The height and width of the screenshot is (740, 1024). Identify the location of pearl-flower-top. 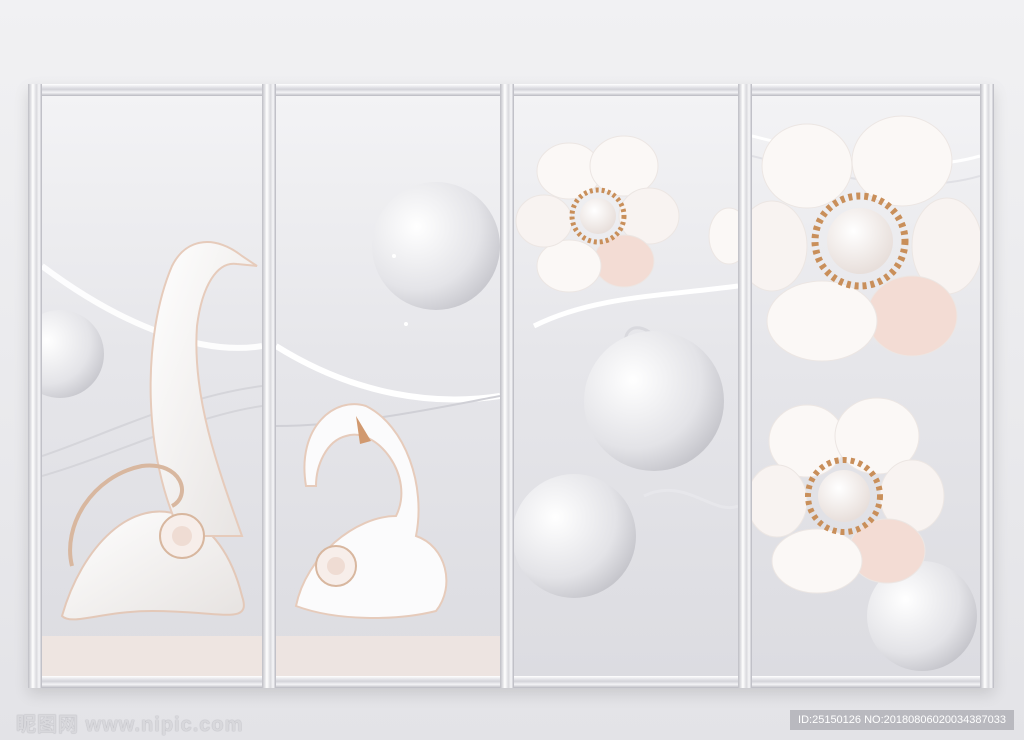
(866, 238).